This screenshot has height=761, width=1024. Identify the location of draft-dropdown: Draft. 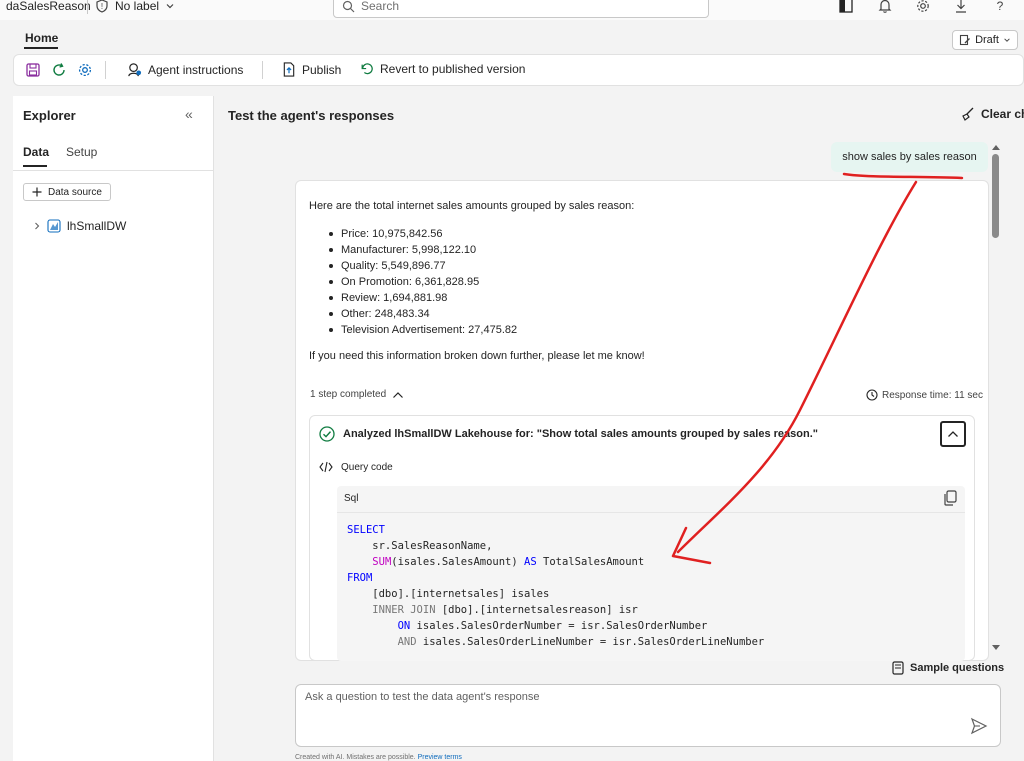
(985, 40).